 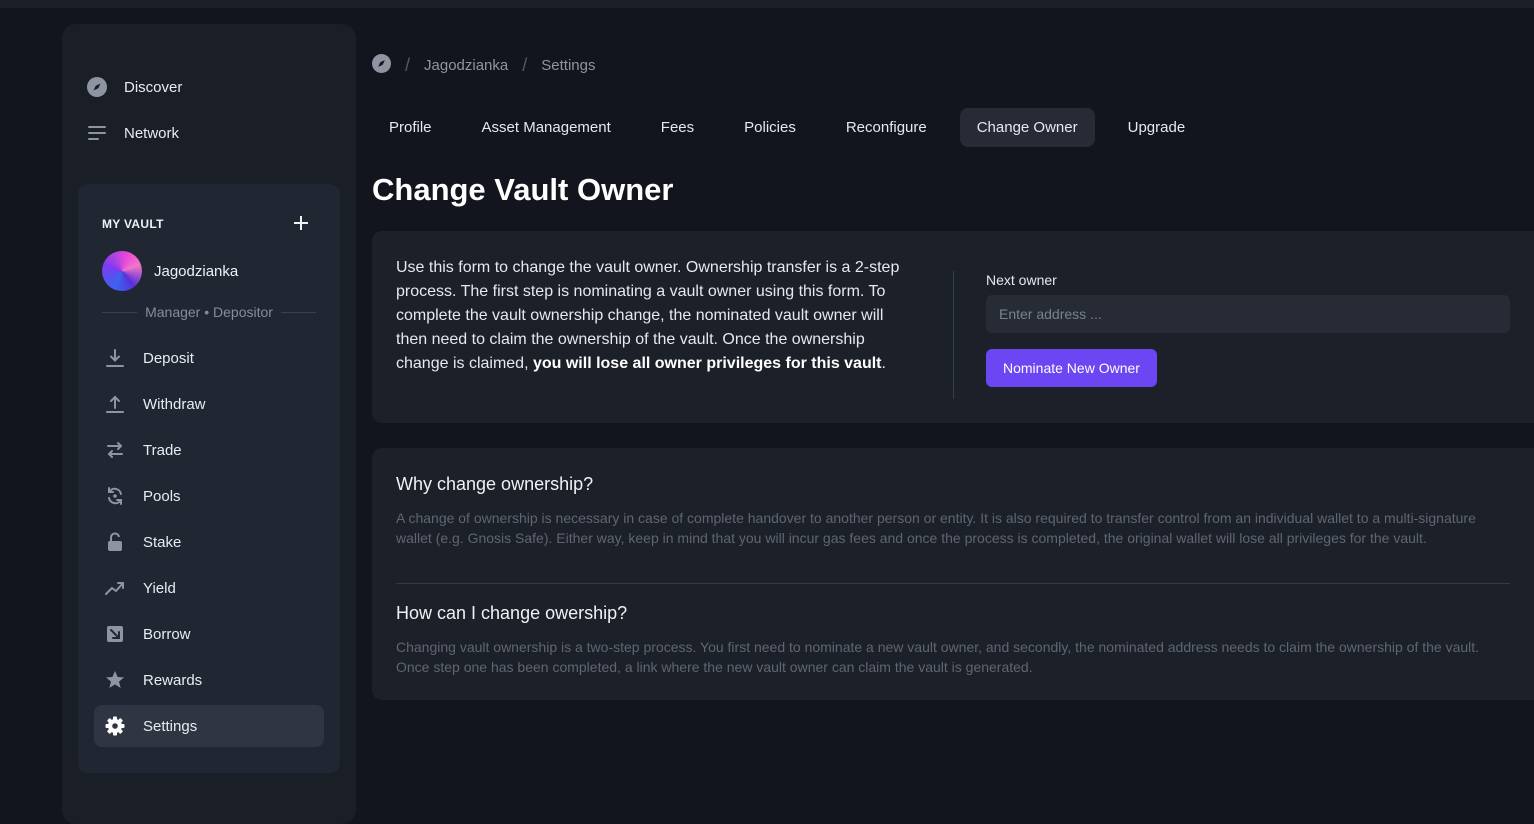 What do you see at coordinates (1248, 314) in the screenshot?
I see `next-owner-input` at bounding box center [1248, 314].